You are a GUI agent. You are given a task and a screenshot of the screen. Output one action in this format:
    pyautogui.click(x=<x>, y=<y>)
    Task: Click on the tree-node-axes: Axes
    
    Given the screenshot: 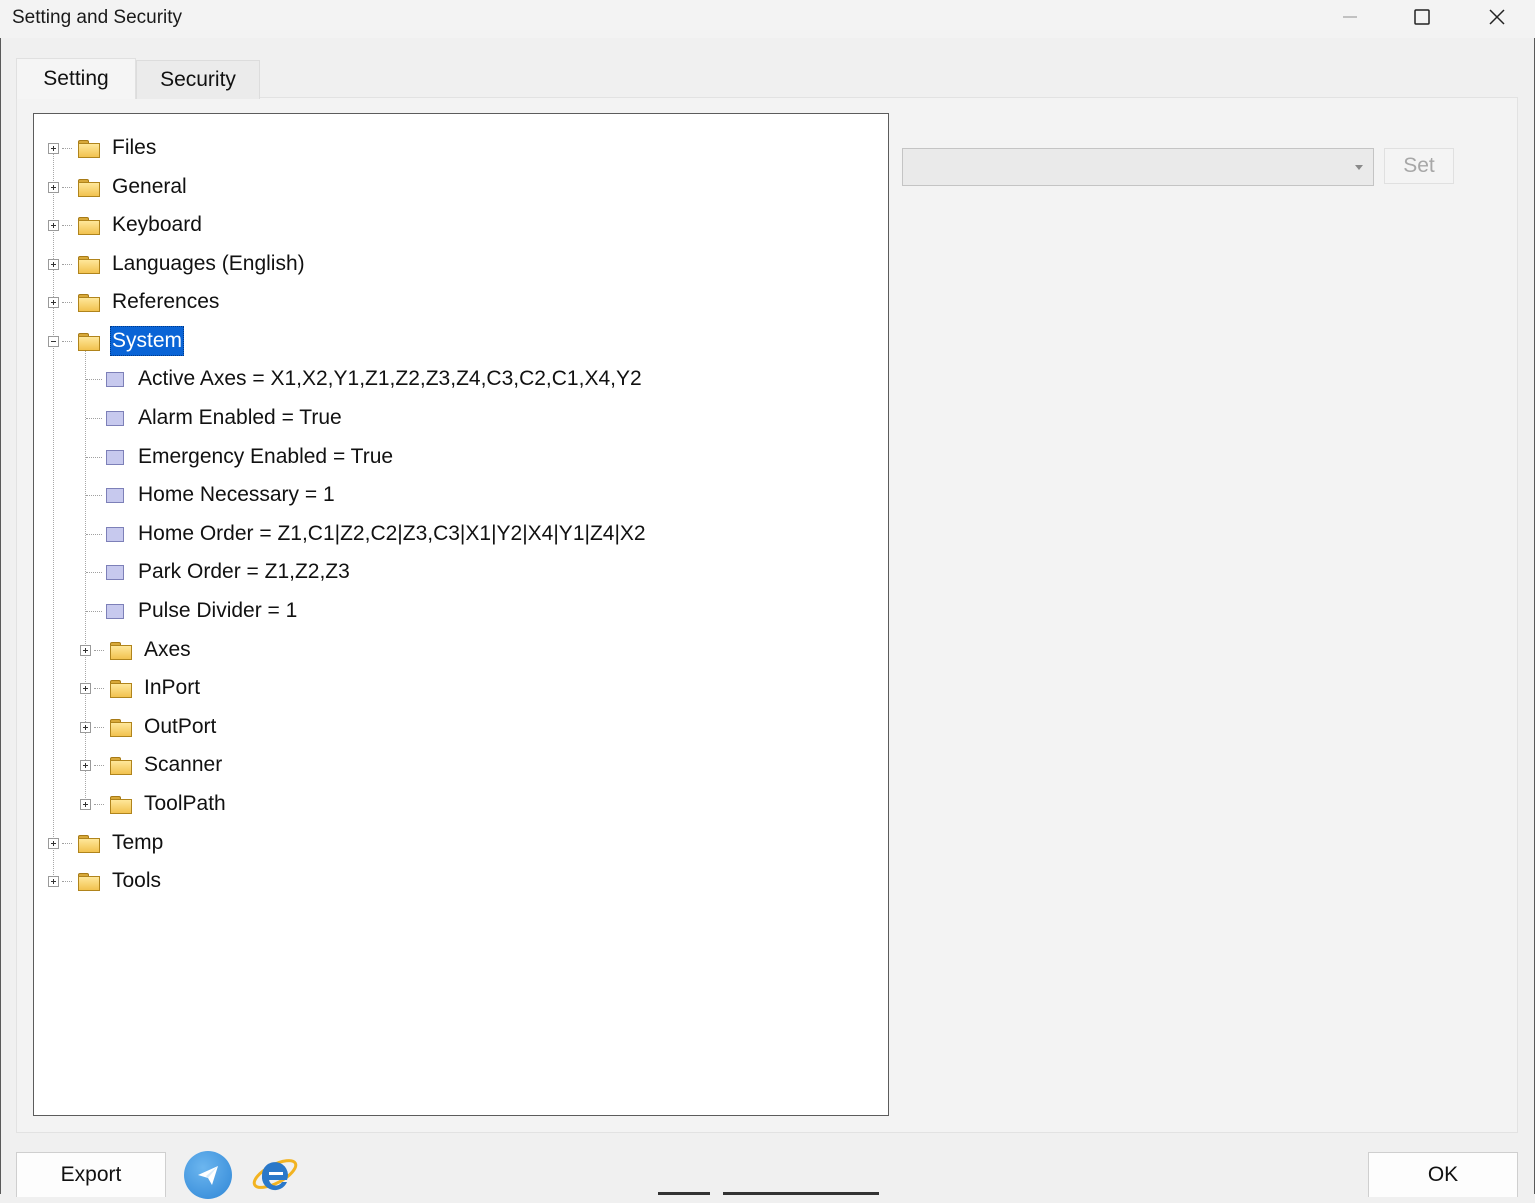 What is the action you would take?
    pyautogui.click(x=136, y=650)
    